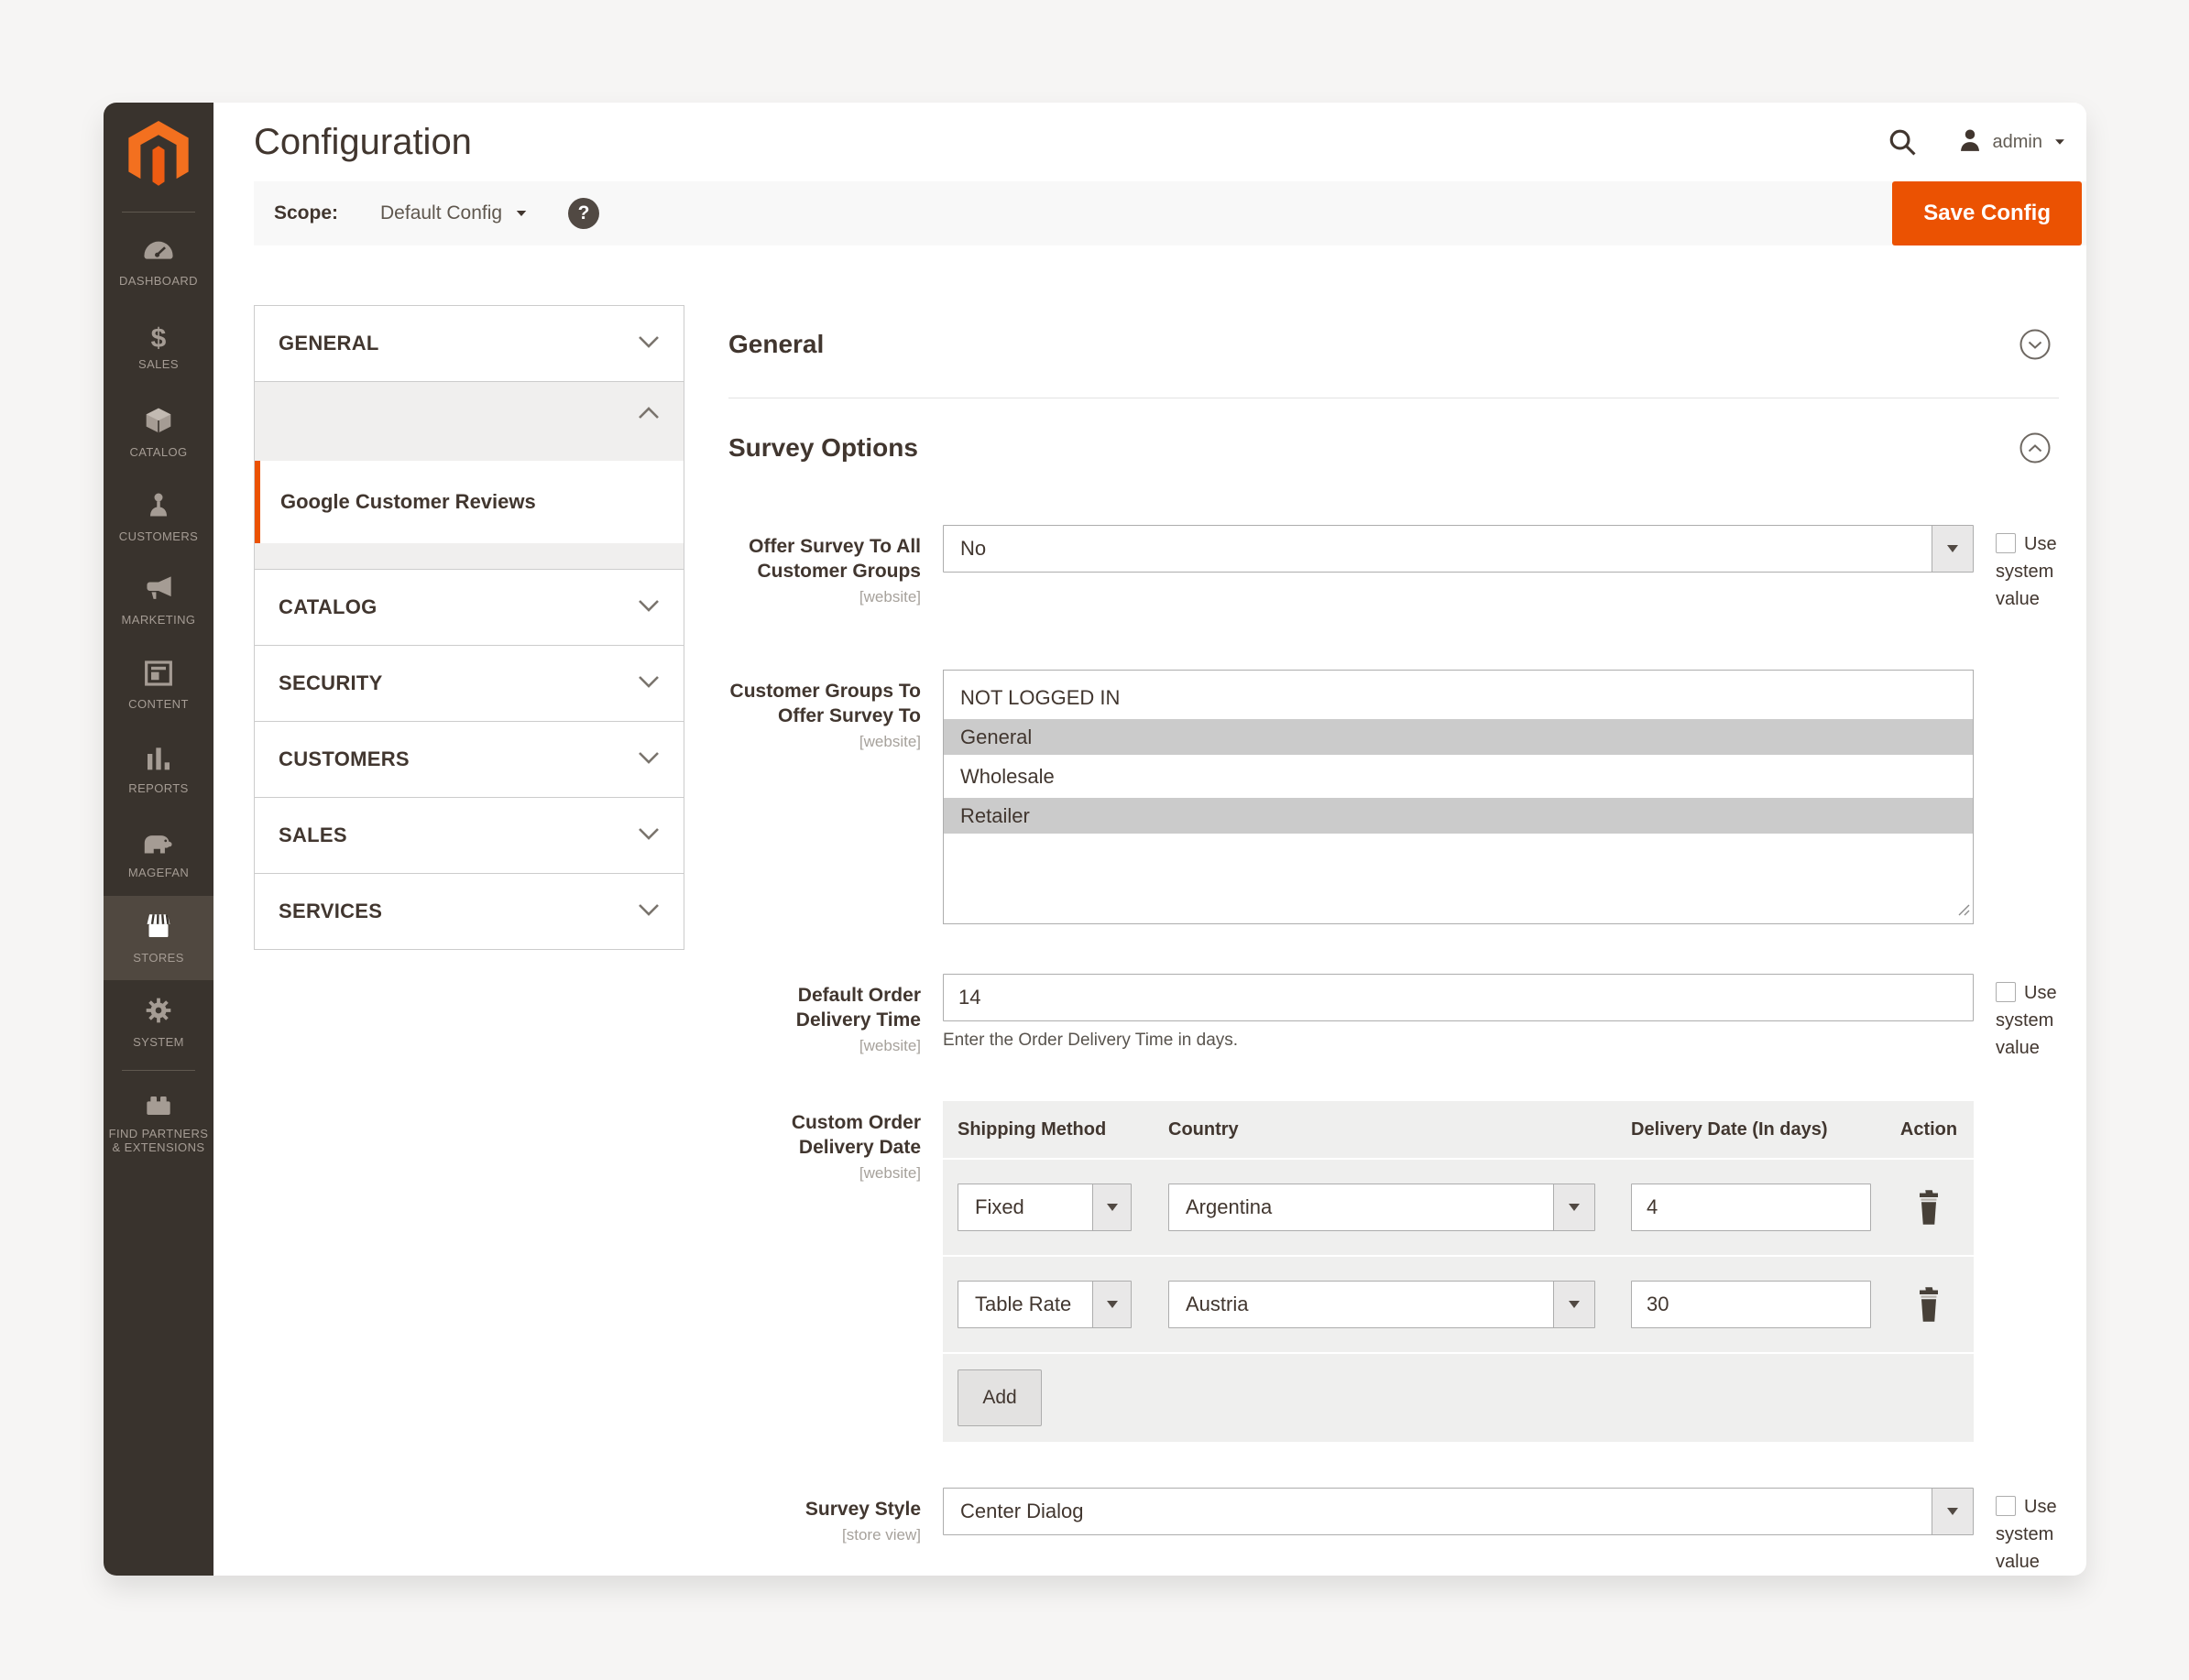  What do you see at coordinates (1170, 213) in the screenshot?
I see `scope-toolbar: Scope: Default Config ? Save Config` at bounding box center [1170, 213].